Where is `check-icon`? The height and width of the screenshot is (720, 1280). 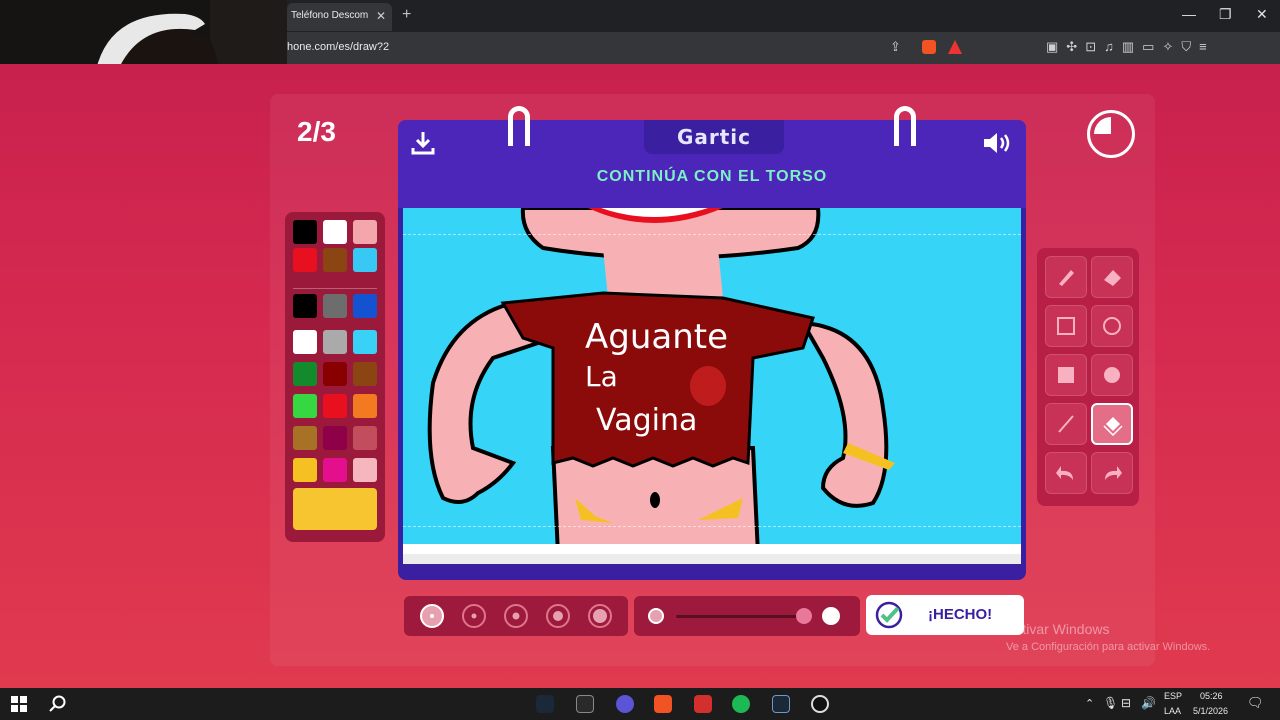
check-icon is located at coordinates (889, 615).